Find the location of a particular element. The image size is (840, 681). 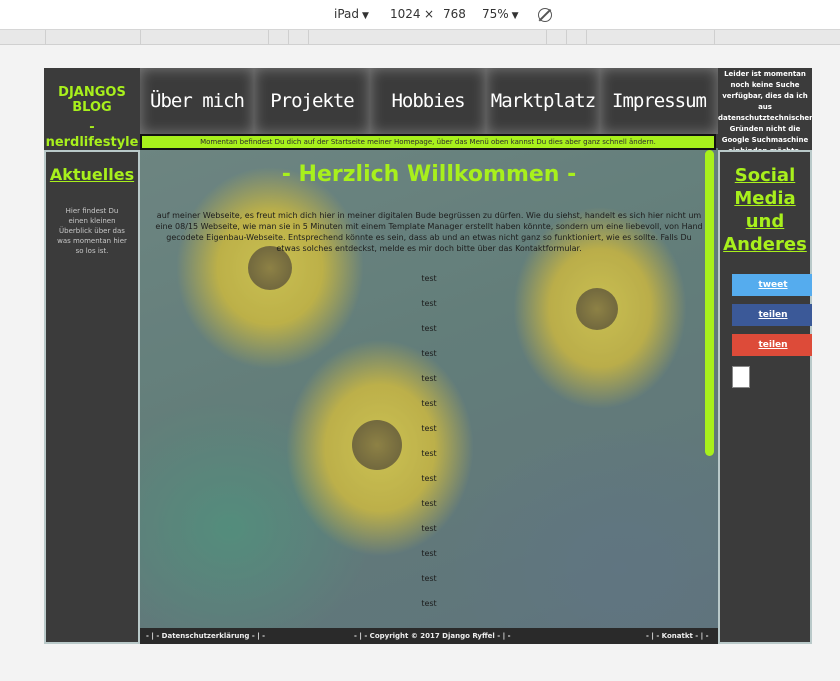

content-scrollbar is located at coordinates (709, 303).